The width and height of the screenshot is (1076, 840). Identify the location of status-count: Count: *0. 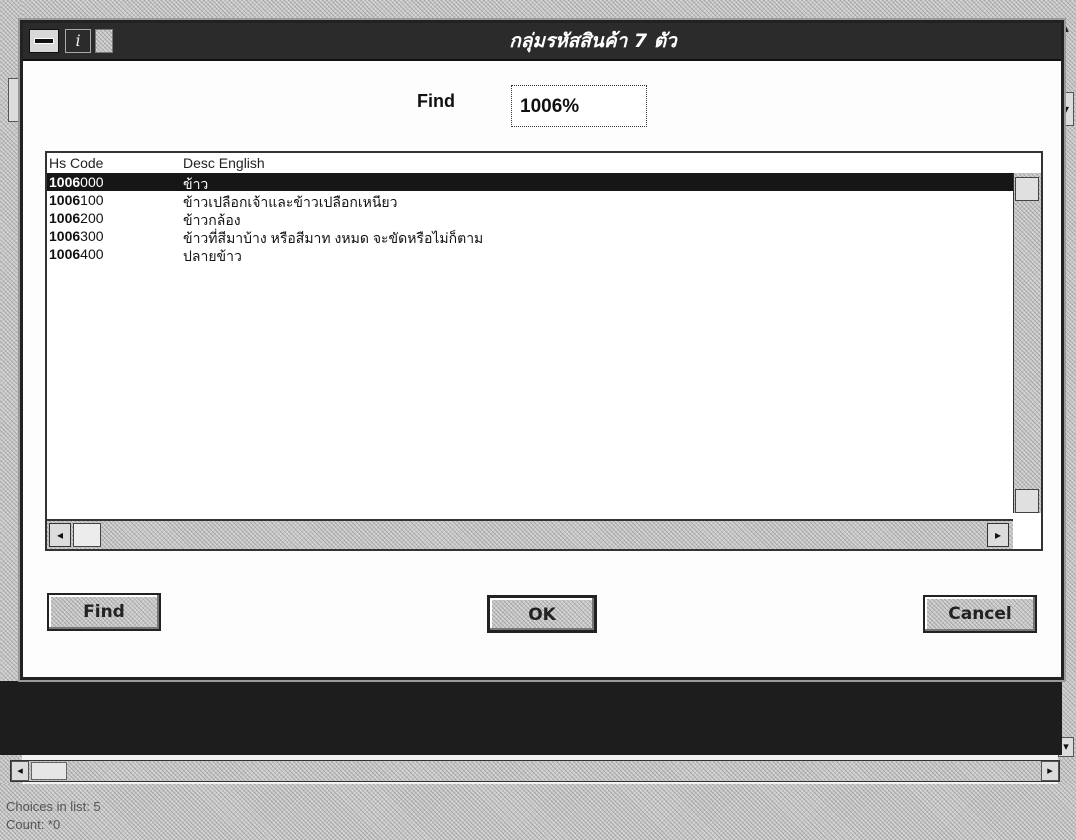
(33, 824).